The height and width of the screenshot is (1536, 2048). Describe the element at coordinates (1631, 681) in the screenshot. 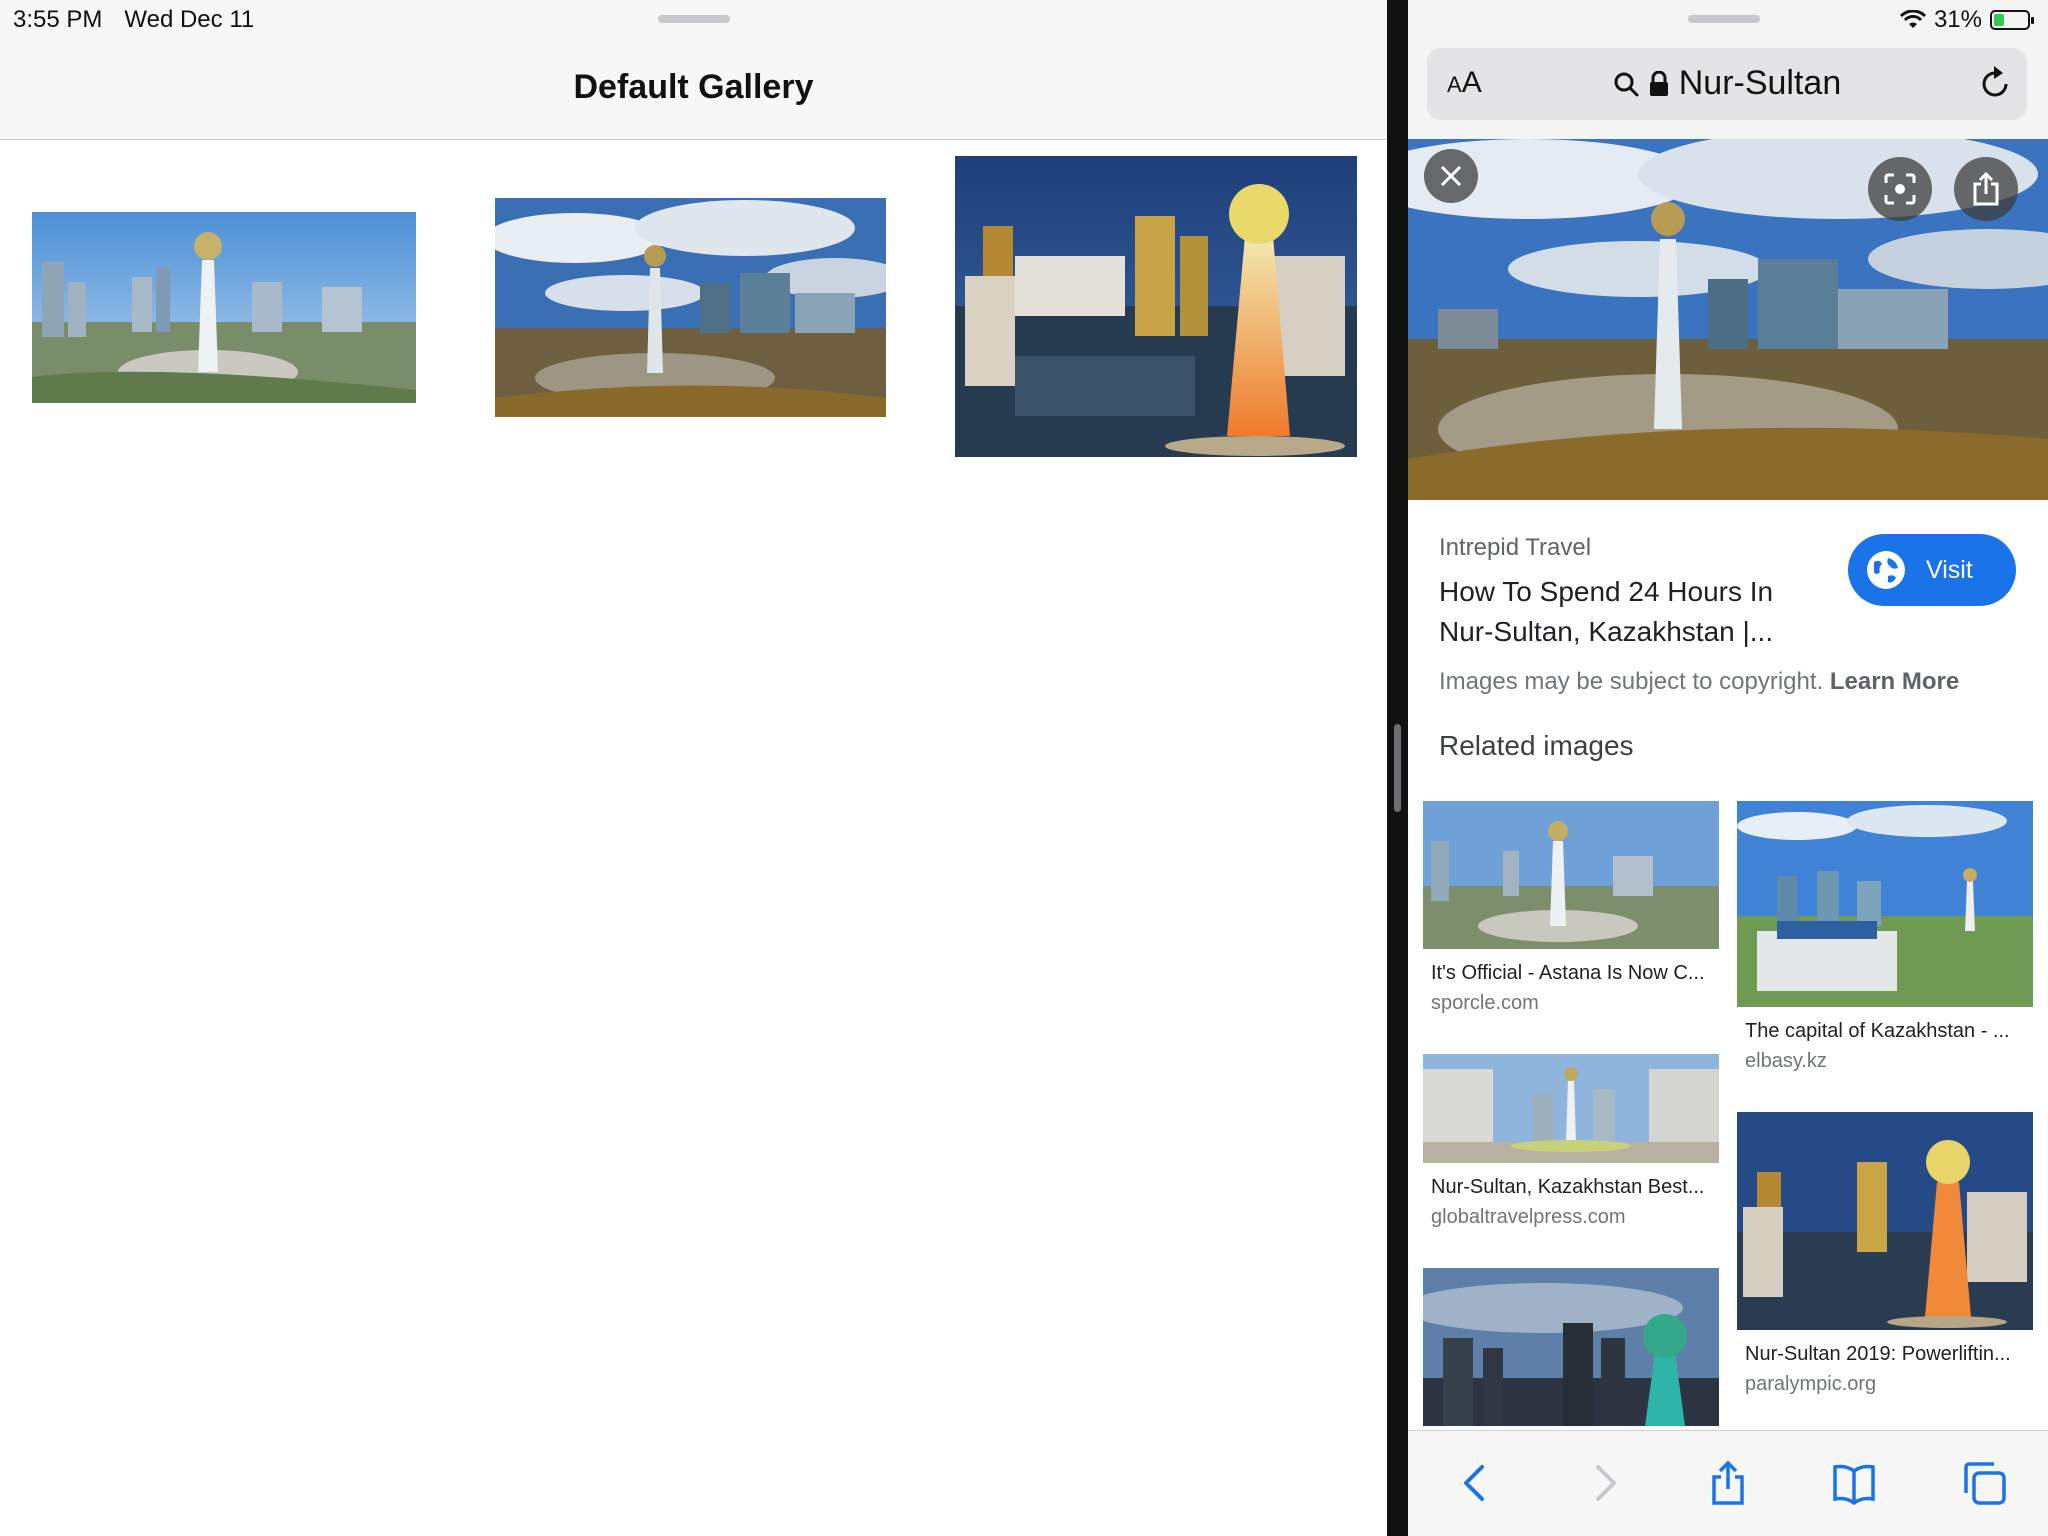

I see `copyright-text: Images may be subject to copyright.` at that location.